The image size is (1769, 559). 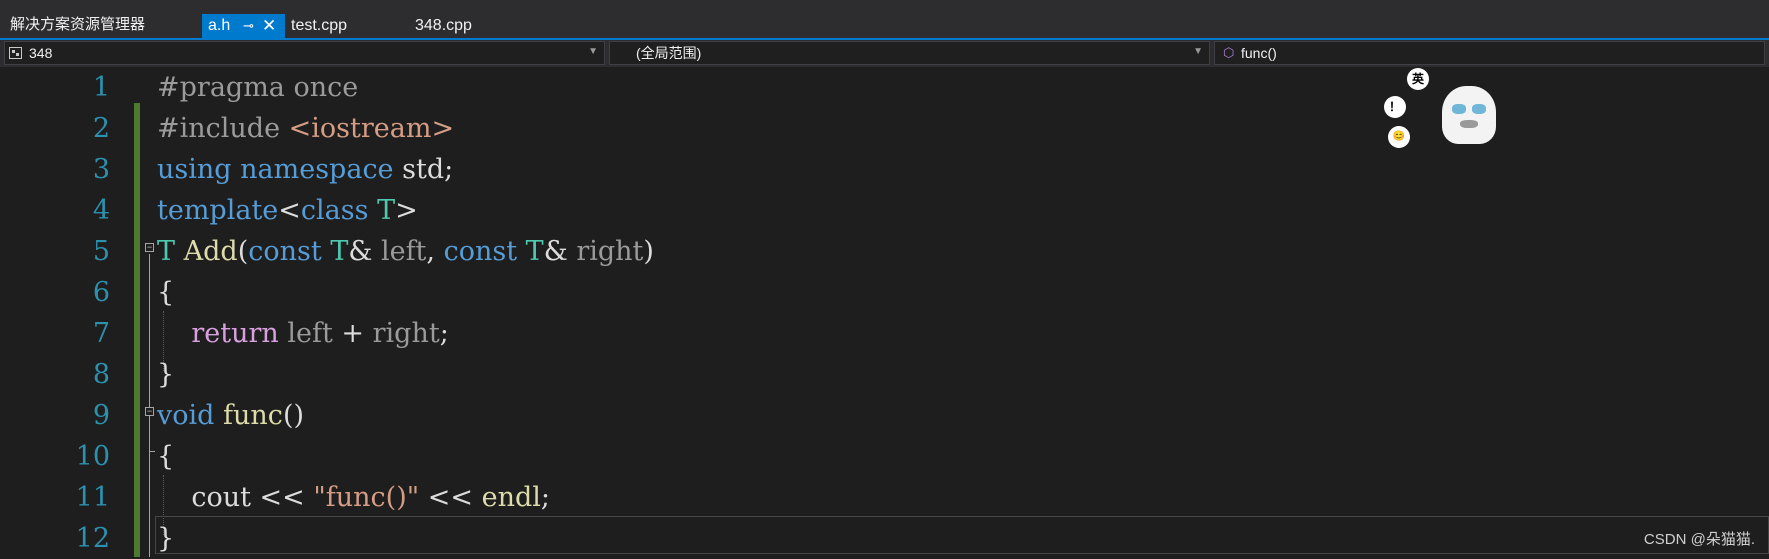 What do you see at coordinates (884, 251) in the screenshot?
I see `code-line: 5 T Add(const T& left, const T& right)` at bounding box center [884, 251].